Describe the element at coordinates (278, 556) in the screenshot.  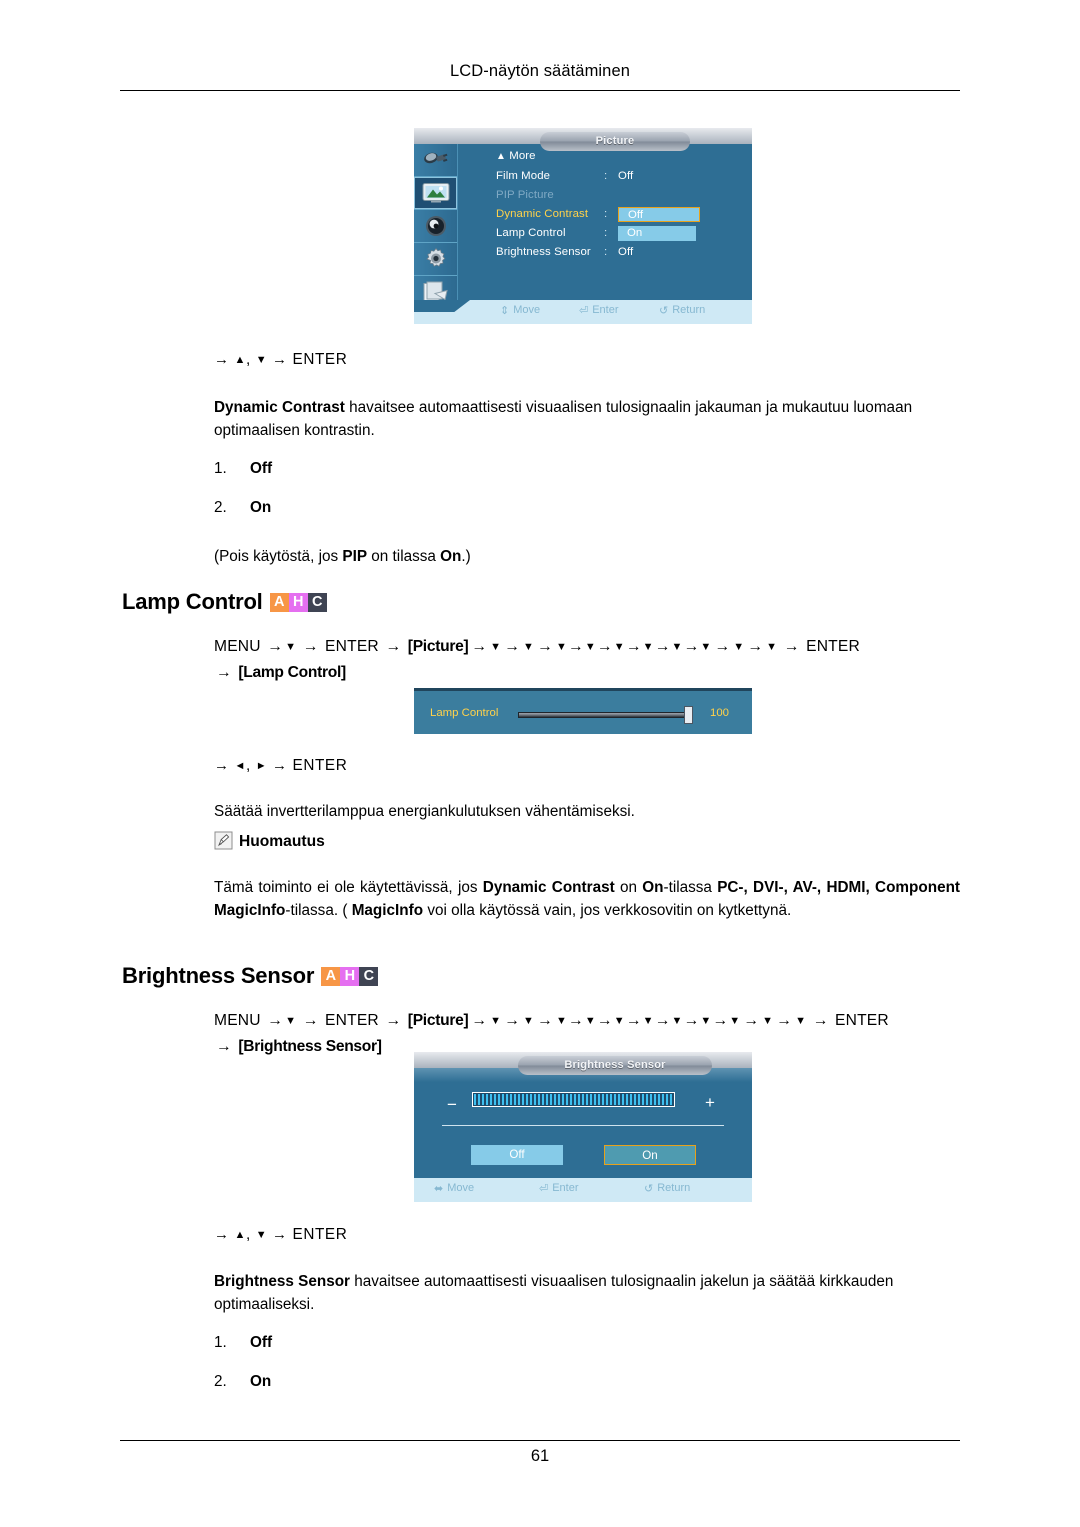
I see `note-prefix: (Pois käytöstä, jos` at that location.